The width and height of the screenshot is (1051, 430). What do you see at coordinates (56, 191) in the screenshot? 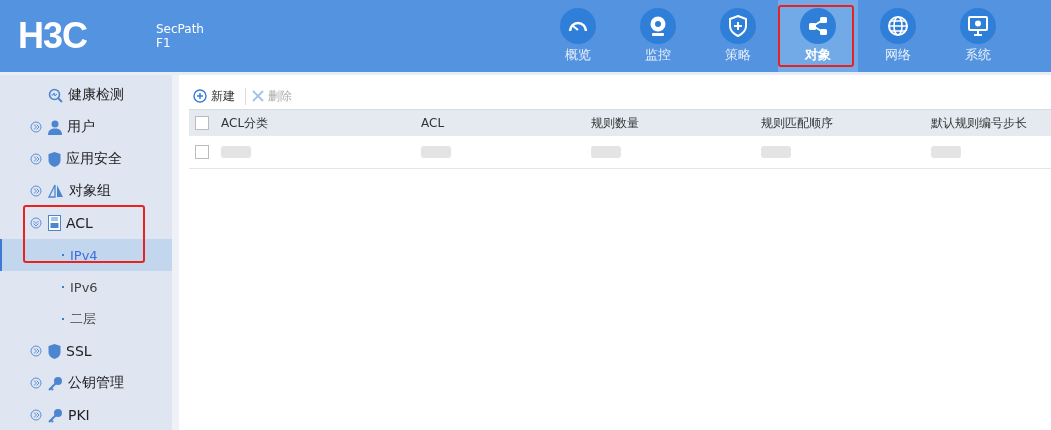
I see `triangles-icon` at bounding box center [56, 191].